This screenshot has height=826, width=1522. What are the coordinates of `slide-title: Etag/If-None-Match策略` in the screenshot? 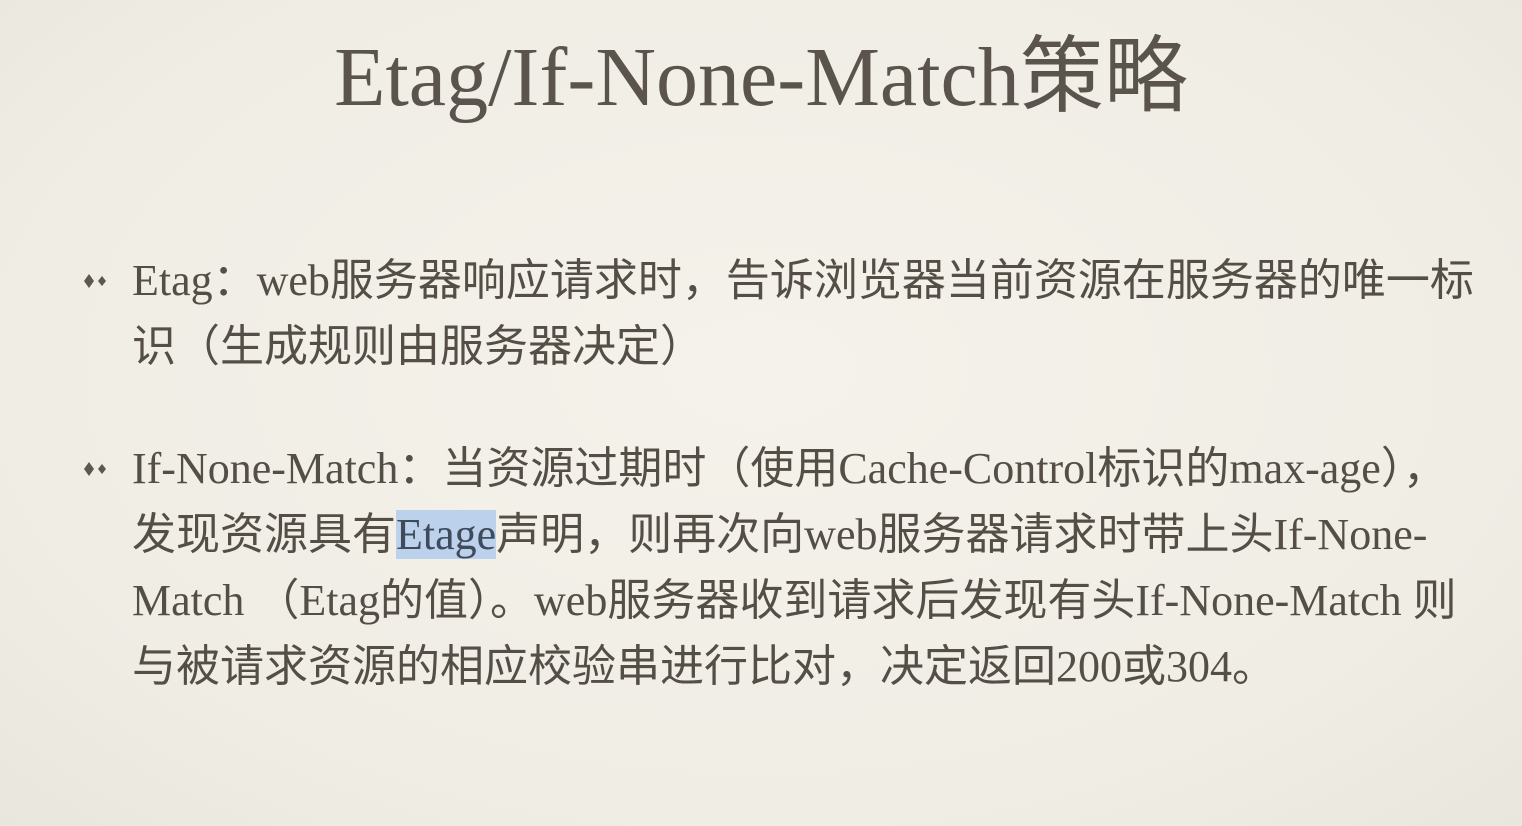 It's located at (761, 77).